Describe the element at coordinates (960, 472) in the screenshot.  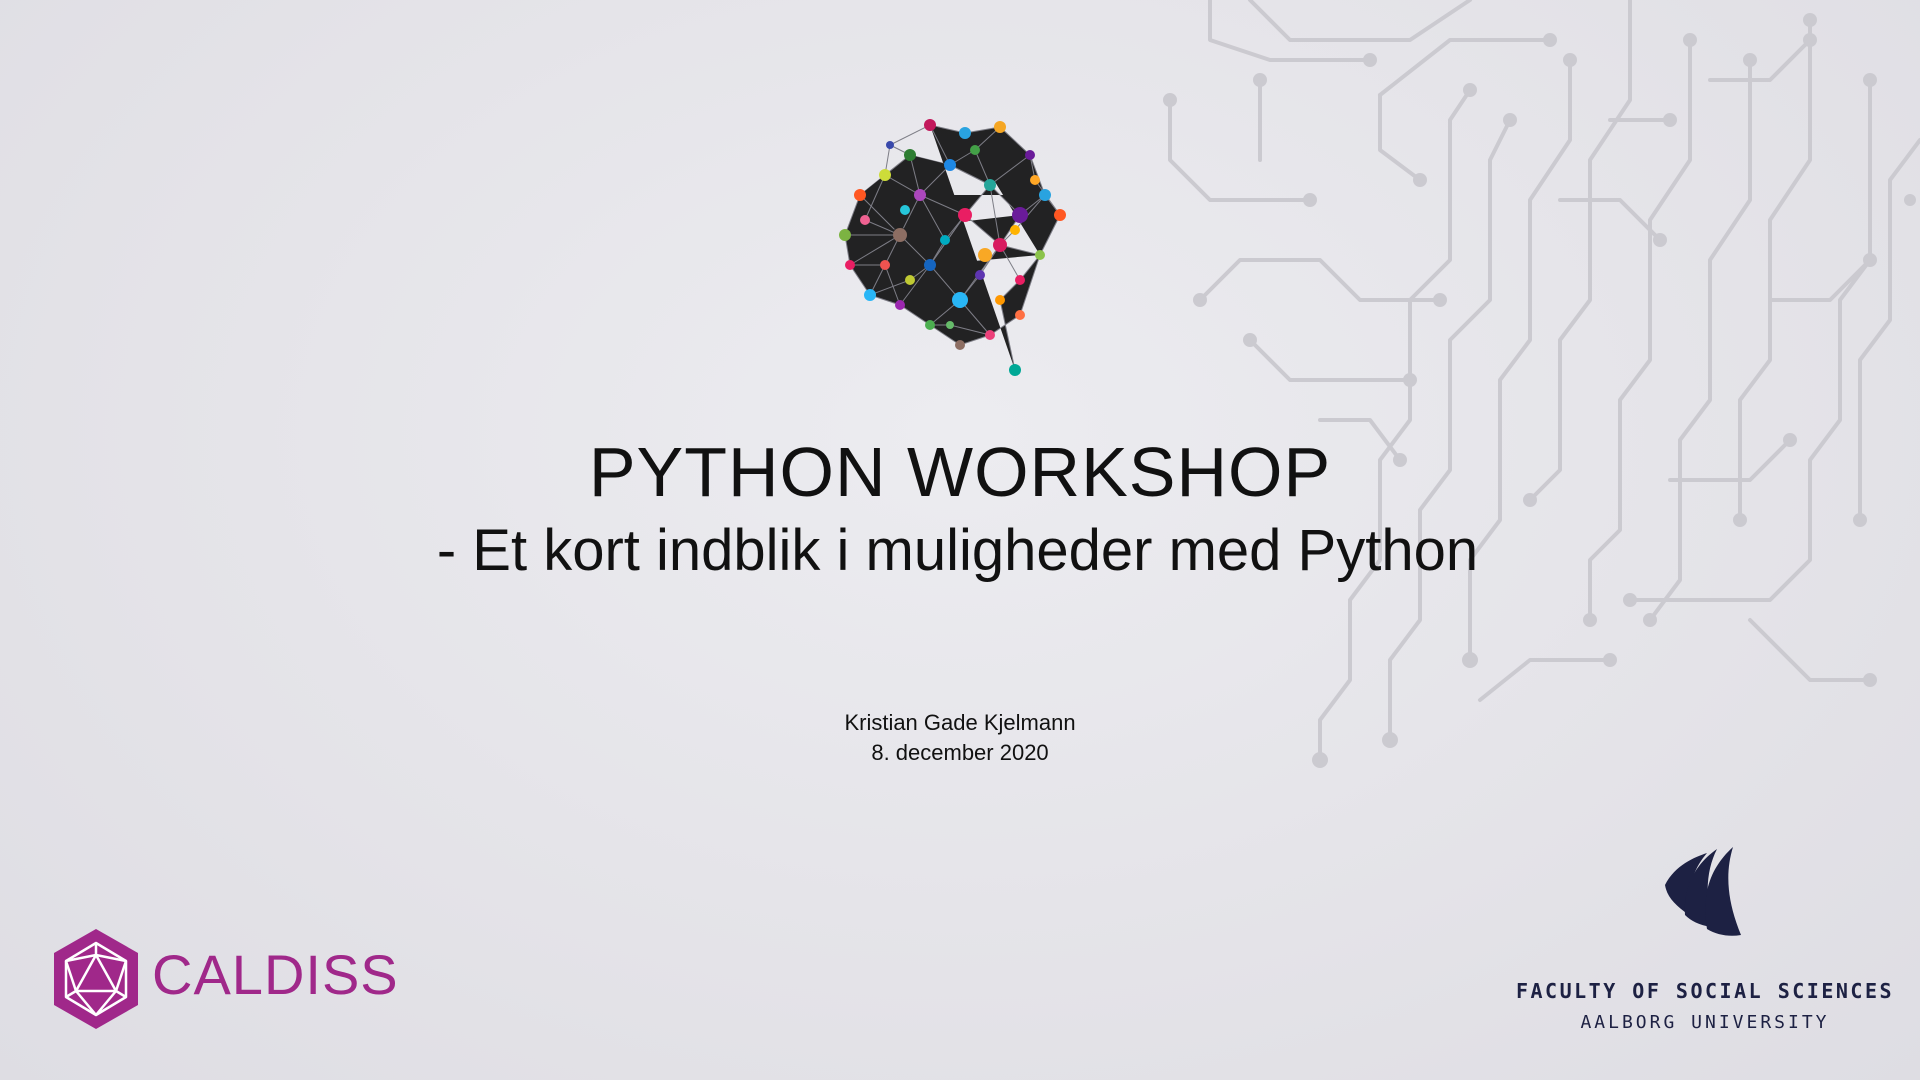
I see `slide-title: PYTHON WORKSHOP` at that location.